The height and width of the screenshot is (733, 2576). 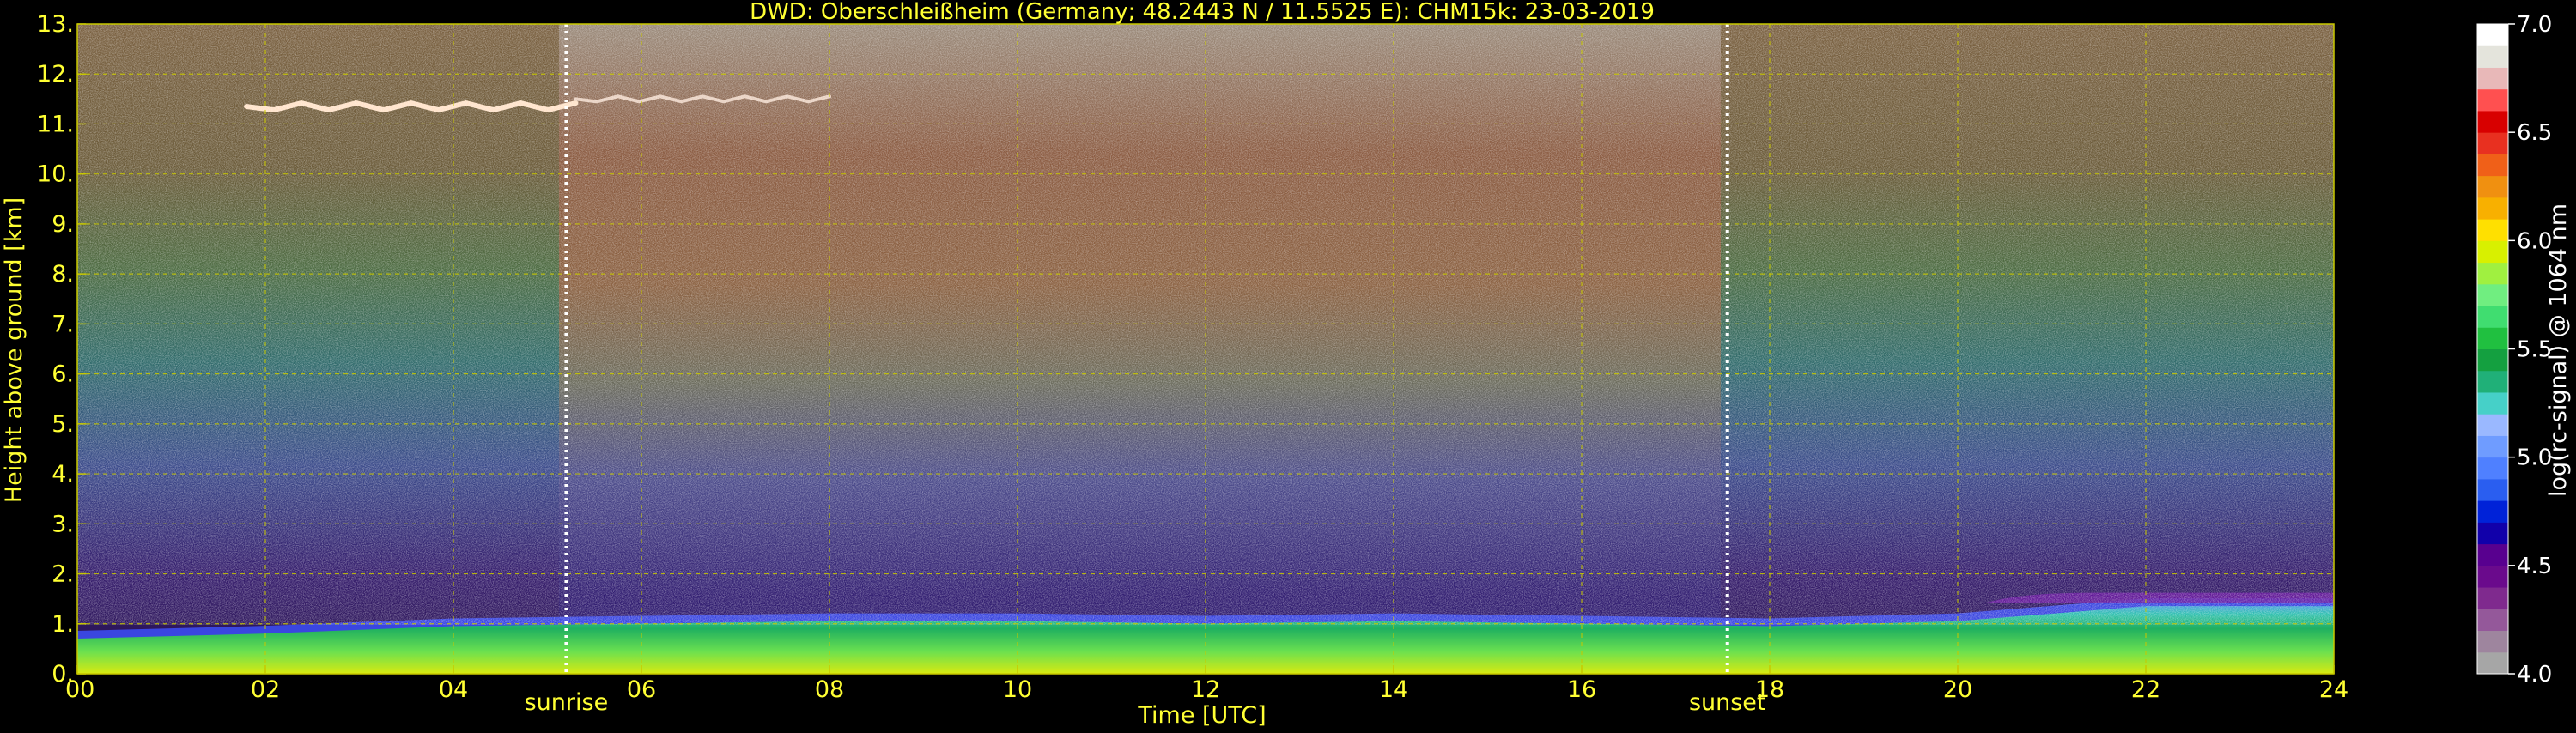 What do you see at coordinates (63, 374) in the screenshot?
I see `y-tick-label: 6.` at bounding box center [63, 374].